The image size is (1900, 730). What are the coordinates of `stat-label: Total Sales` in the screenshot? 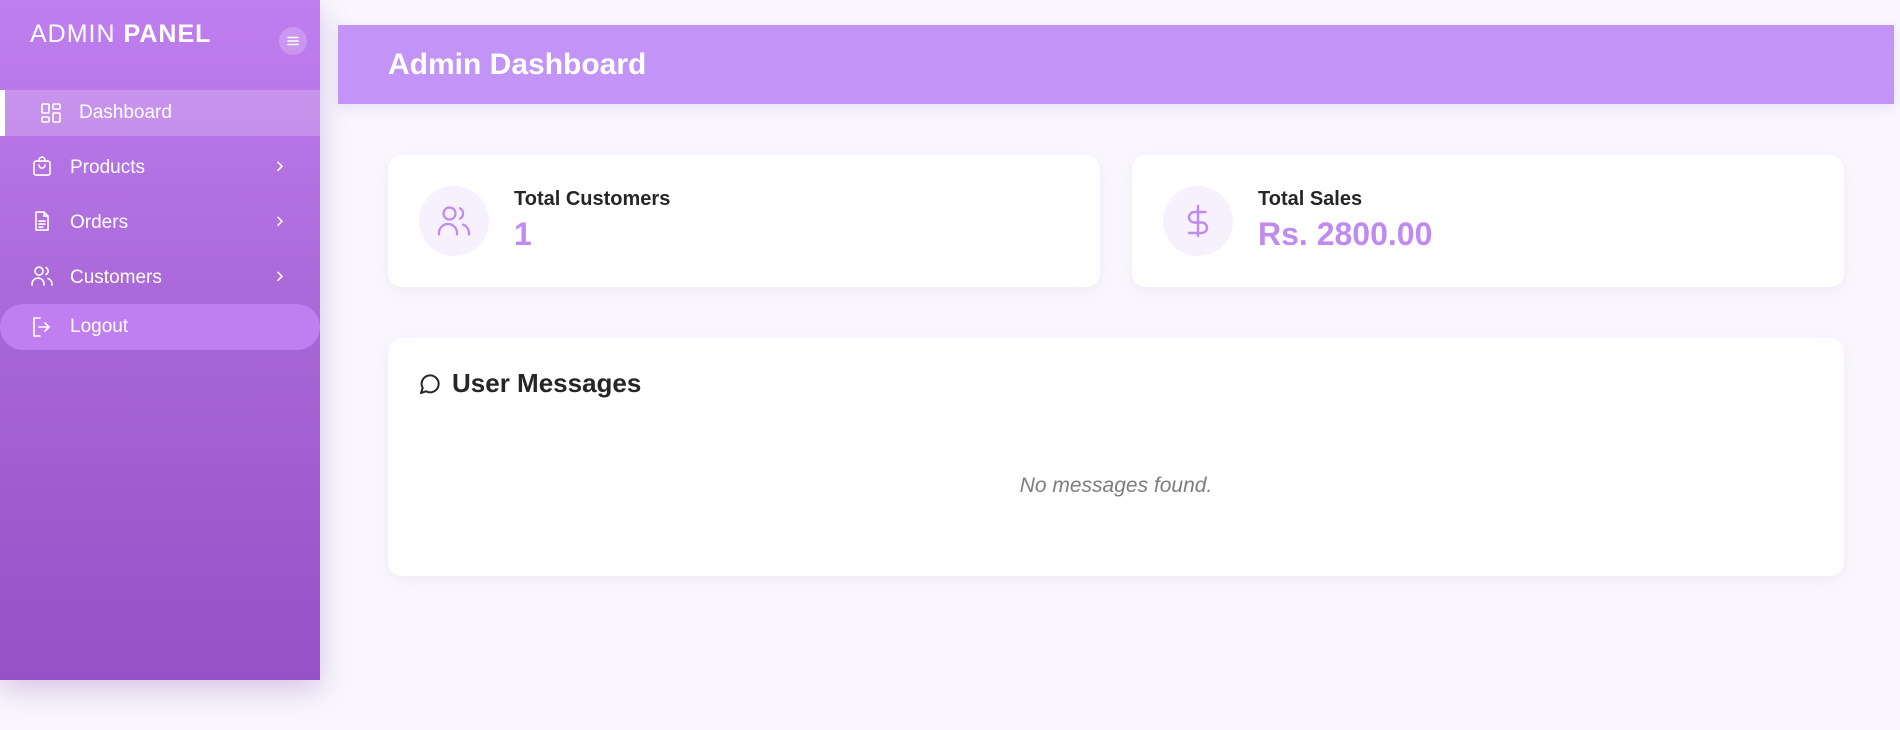 It's located at (1310, 199).